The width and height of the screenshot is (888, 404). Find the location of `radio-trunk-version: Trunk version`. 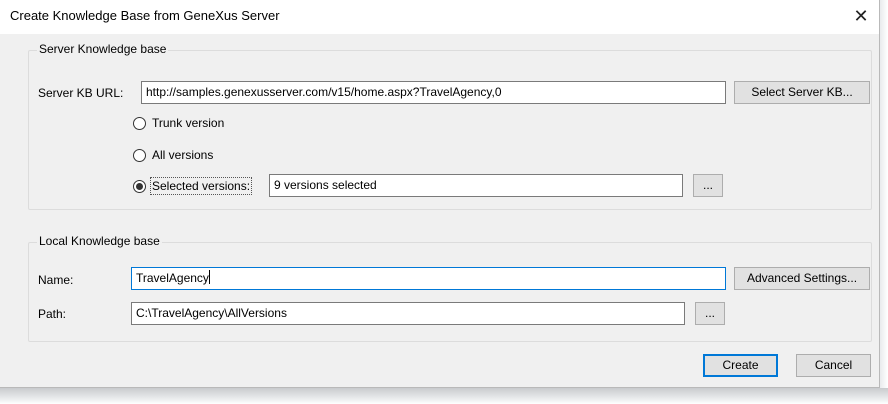

radio-trunk-version: Trunk version is located at coordinates (178, 123).